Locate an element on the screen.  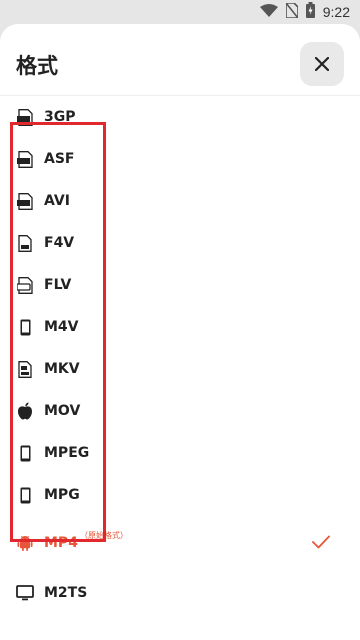
apple-icon is located at coordinates (25, 411).